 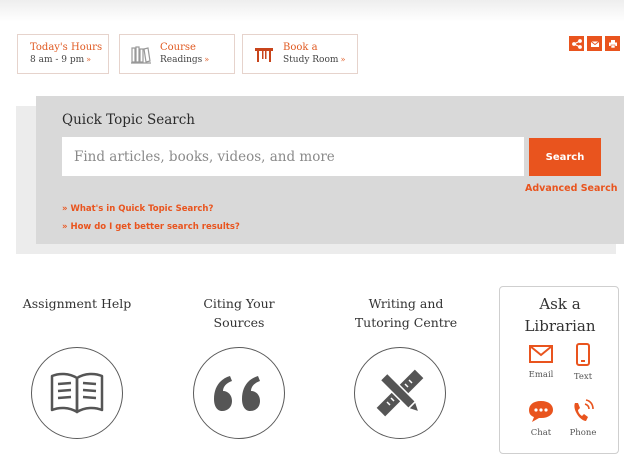 I want to click on book-study-room-subtitle: Study Room, so click(x=311, y=60).